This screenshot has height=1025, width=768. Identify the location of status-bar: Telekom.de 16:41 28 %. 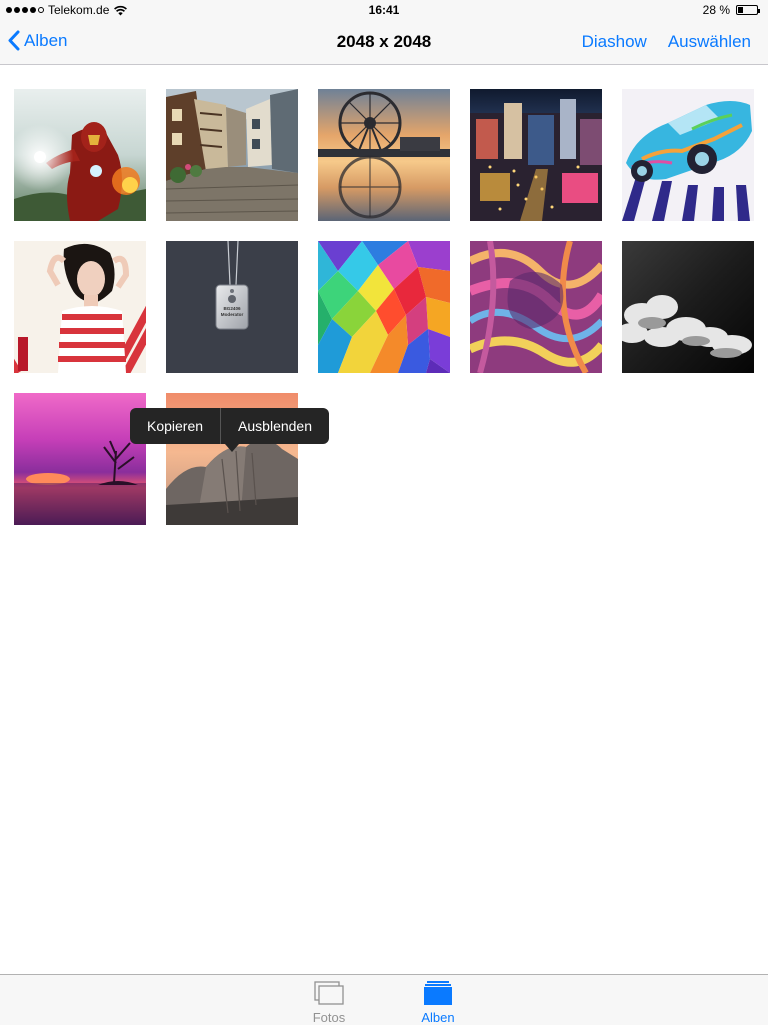
(384, 10).